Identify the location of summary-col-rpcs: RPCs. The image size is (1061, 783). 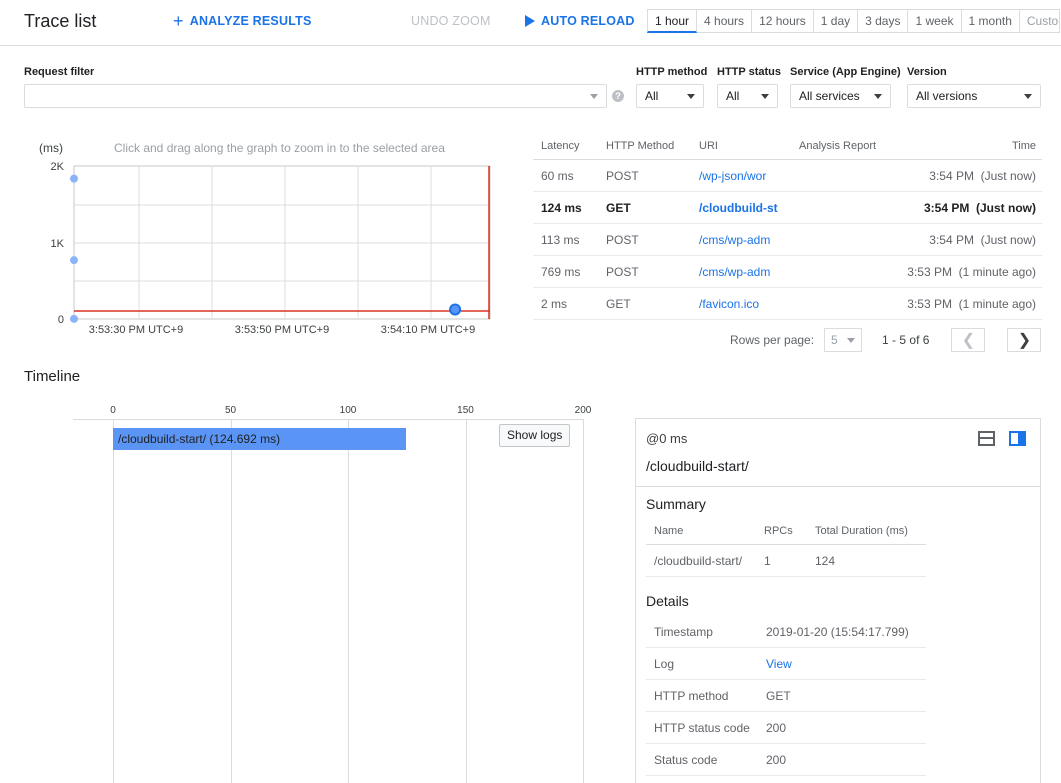
(778, 530).